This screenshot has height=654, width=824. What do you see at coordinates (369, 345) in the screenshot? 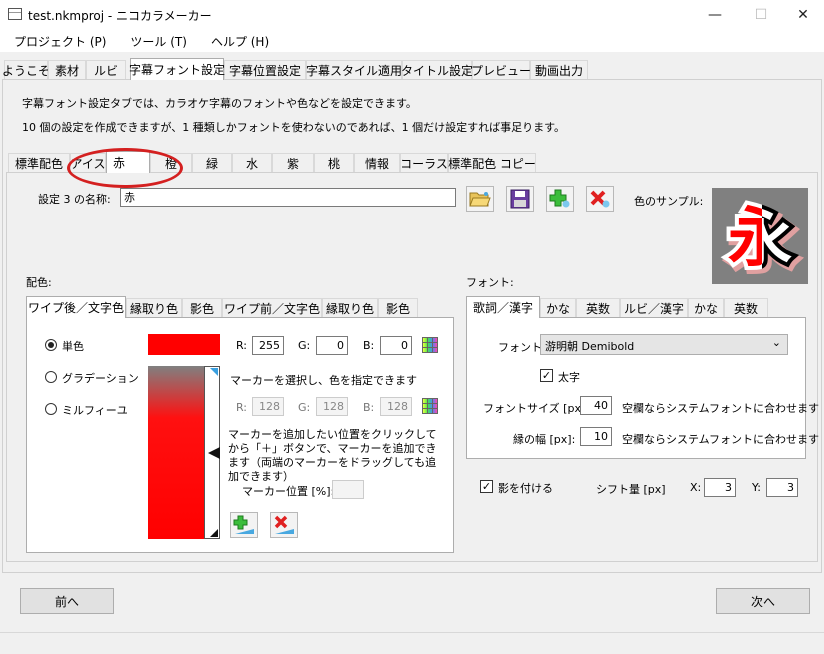
I see `b-label: B:` at bounding box center [369, 345].